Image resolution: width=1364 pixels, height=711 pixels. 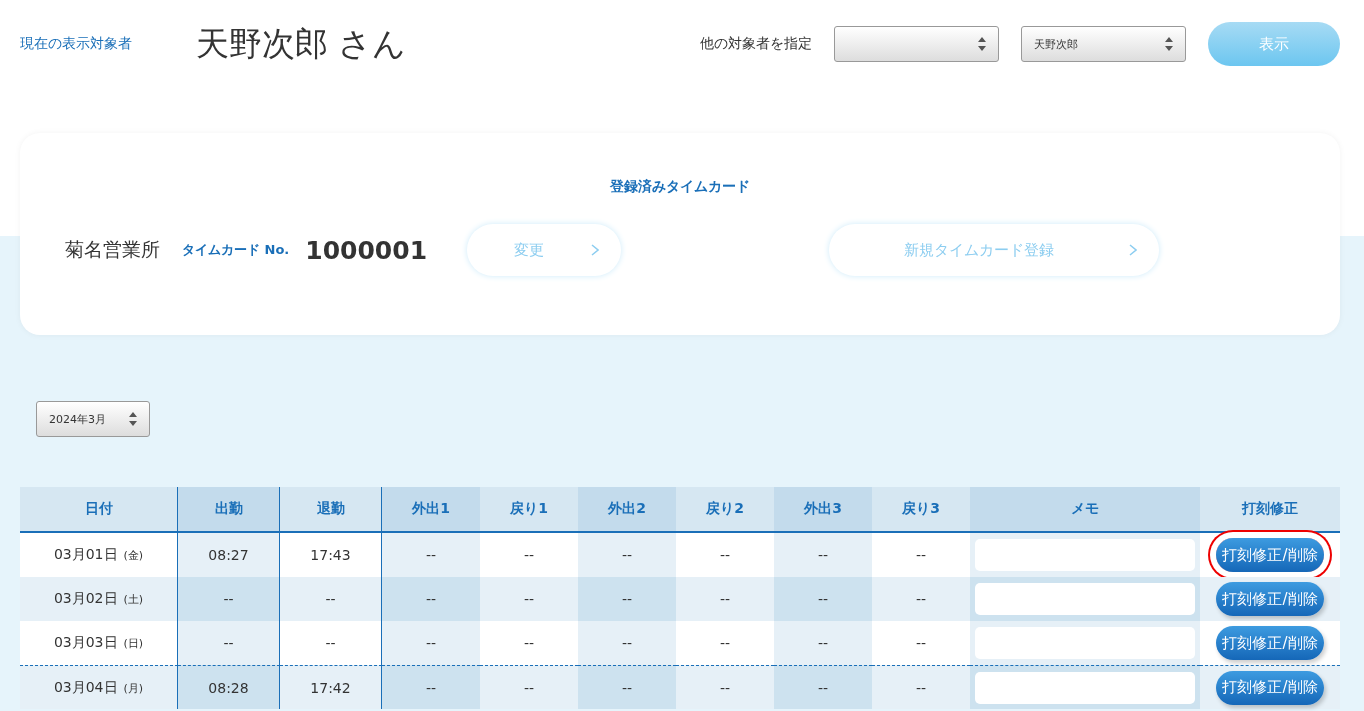 I want to click on time-cell: 08:28, so click(x=228, y=687).